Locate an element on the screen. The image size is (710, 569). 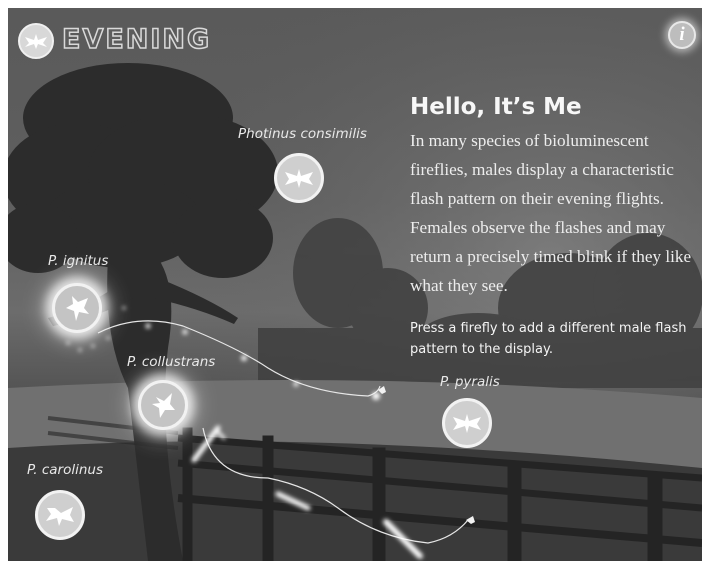
firefly-label-p-collustrans: P. collustrans is located at coordinates (171, 362).